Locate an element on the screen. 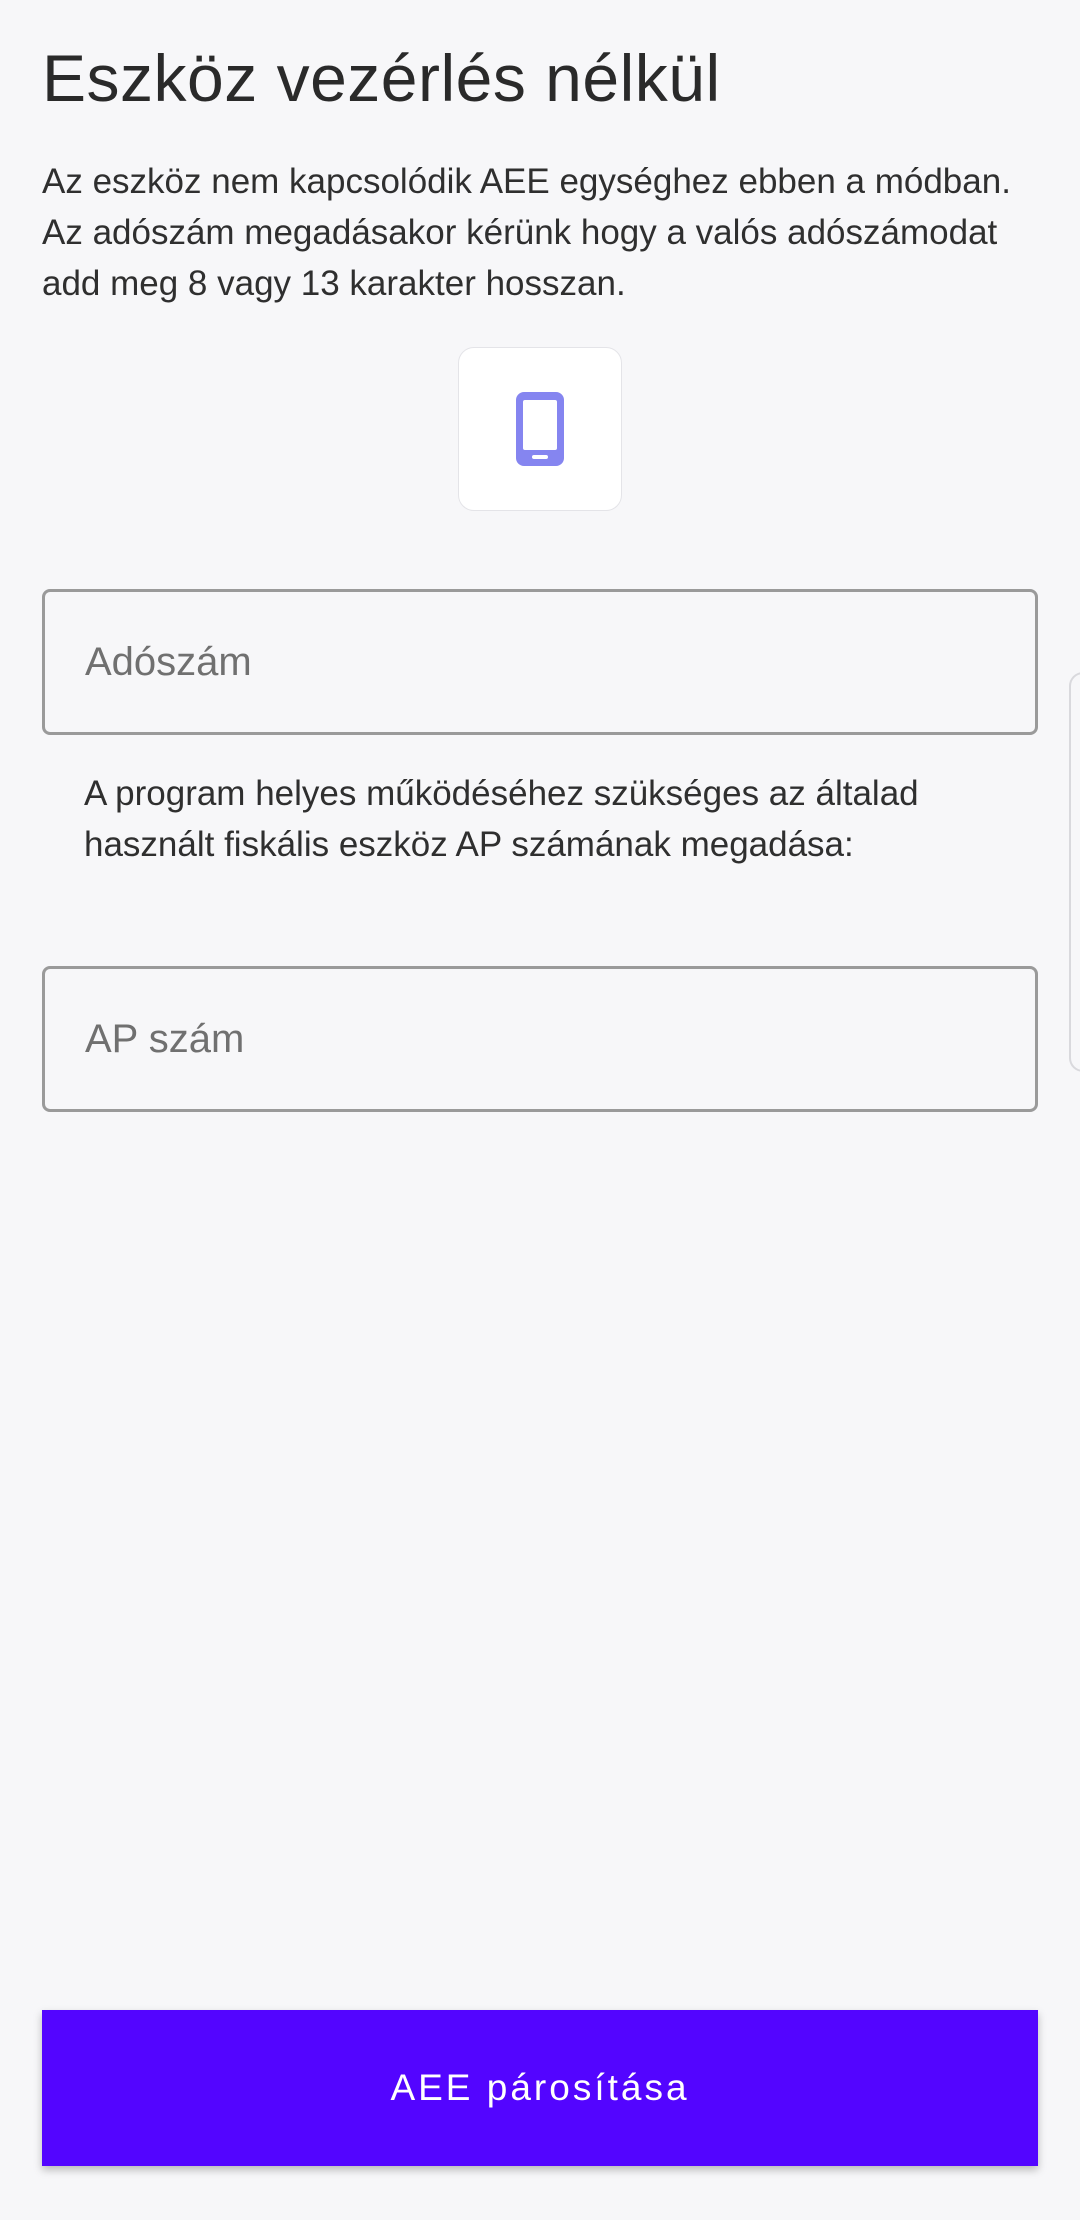  ap-number-input is located at coordinates (540, 1039).